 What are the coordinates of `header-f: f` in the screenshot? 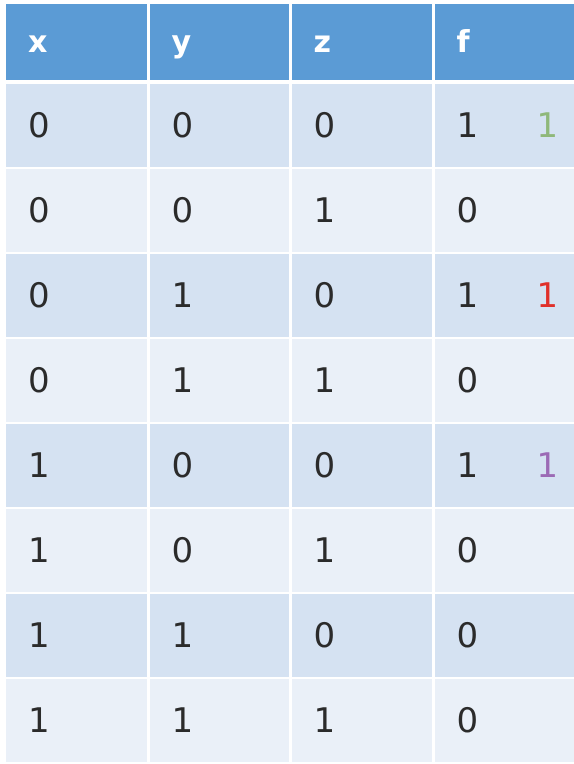 It's located at (503, 44).